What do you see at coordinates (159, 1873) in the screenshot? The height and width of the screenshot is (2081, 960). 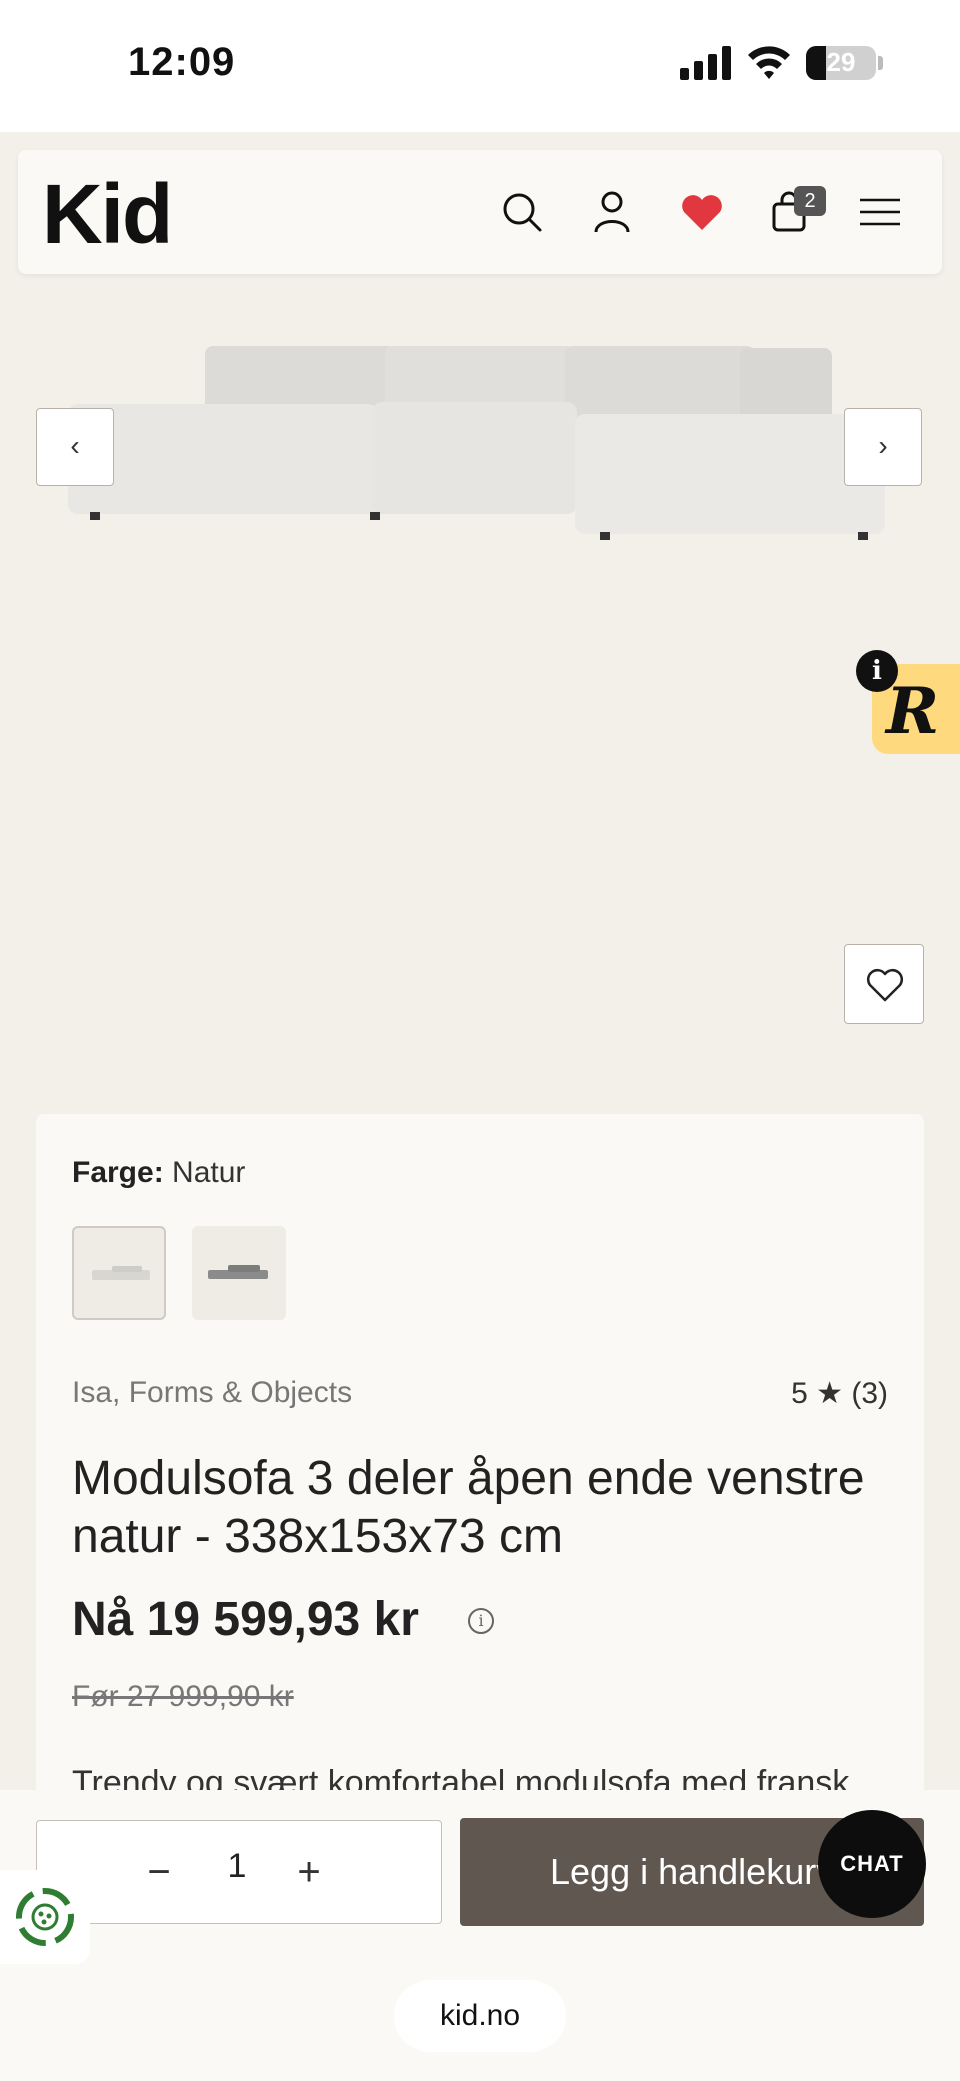 I see `quantity-decrease-button: −` at bounding box center [159, 1873].